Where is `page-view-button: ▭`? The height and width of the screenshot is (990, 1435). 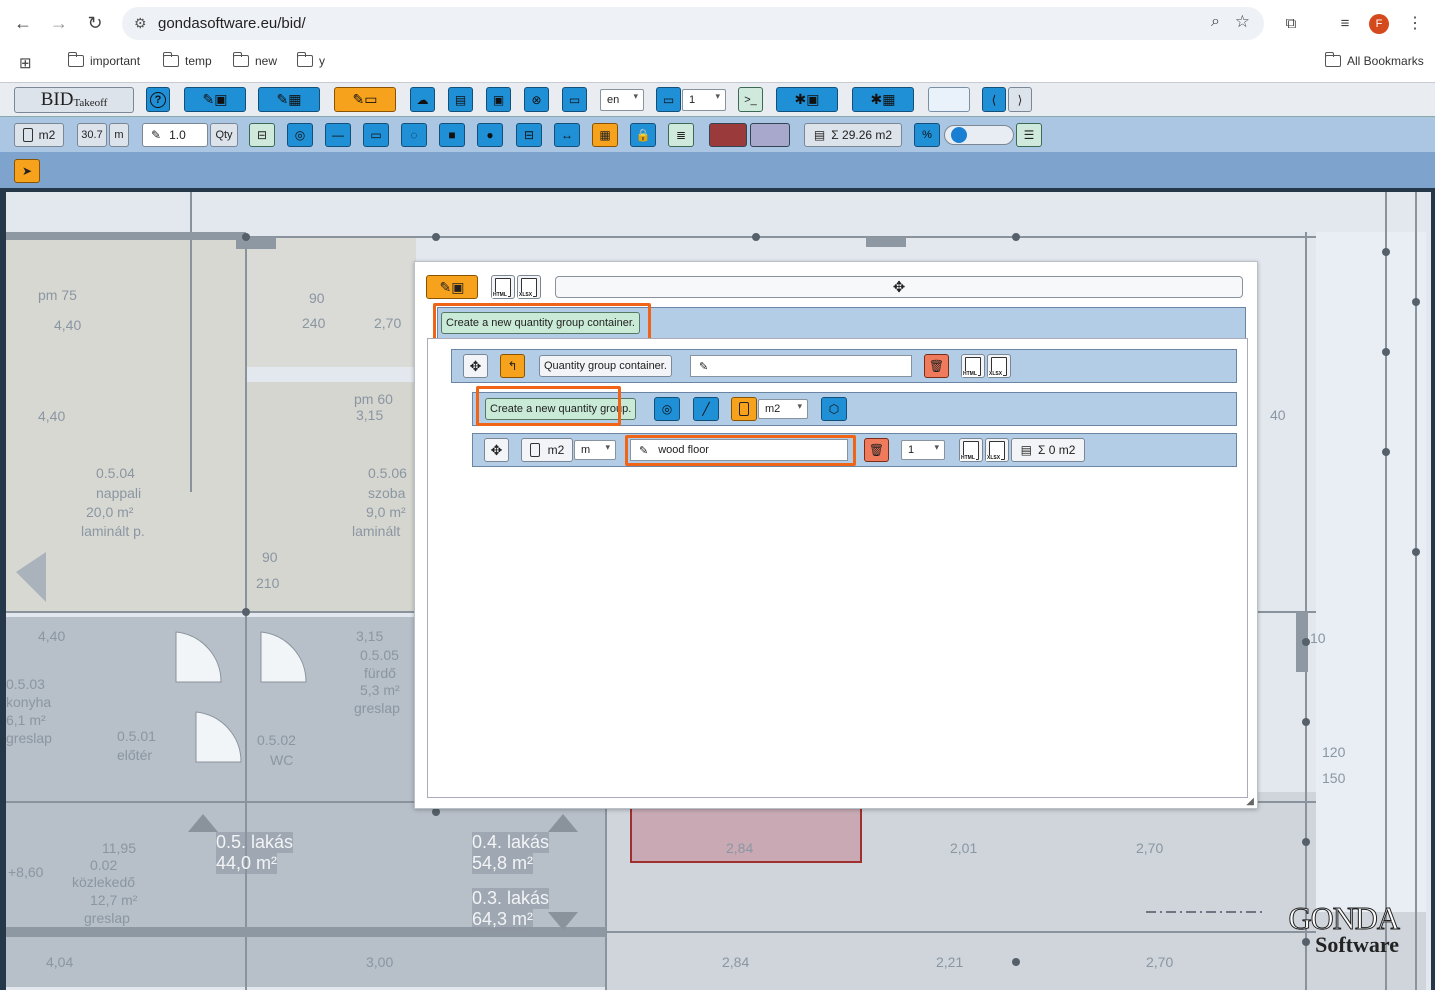
page-view-button: ▭ is located at coordinates (668, 99).